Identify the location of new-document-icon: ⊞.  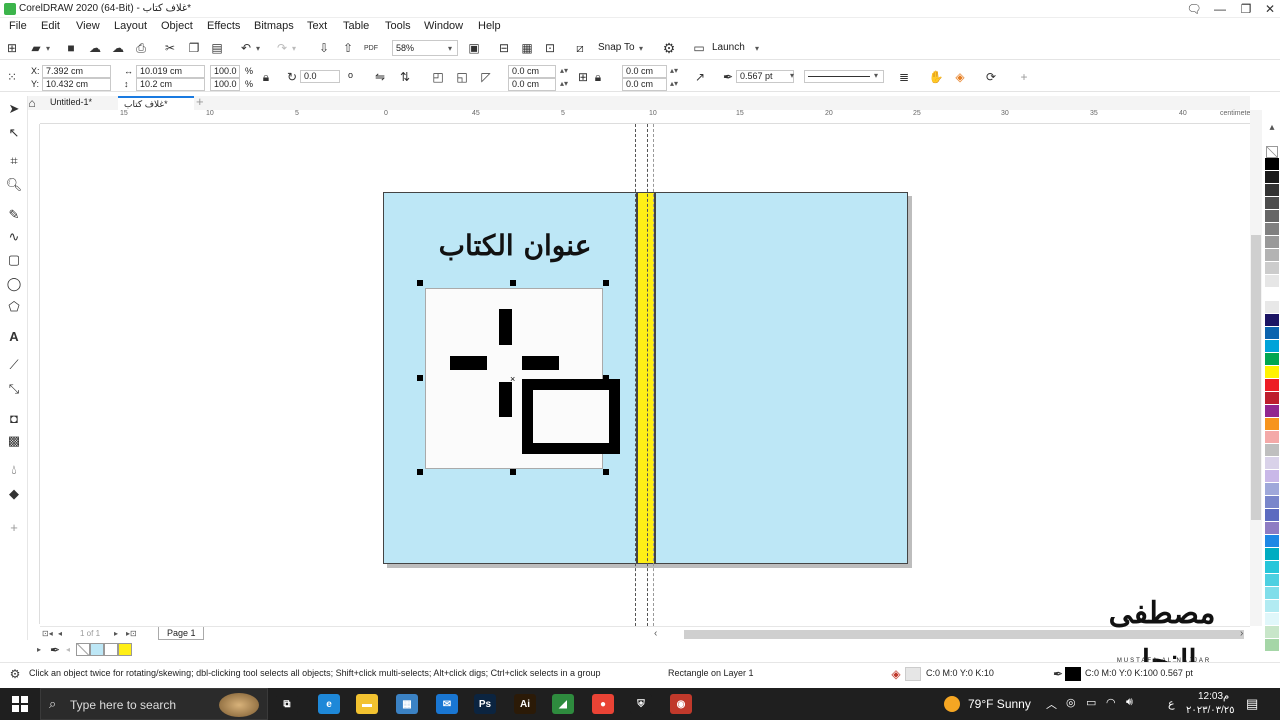
(12, 48).